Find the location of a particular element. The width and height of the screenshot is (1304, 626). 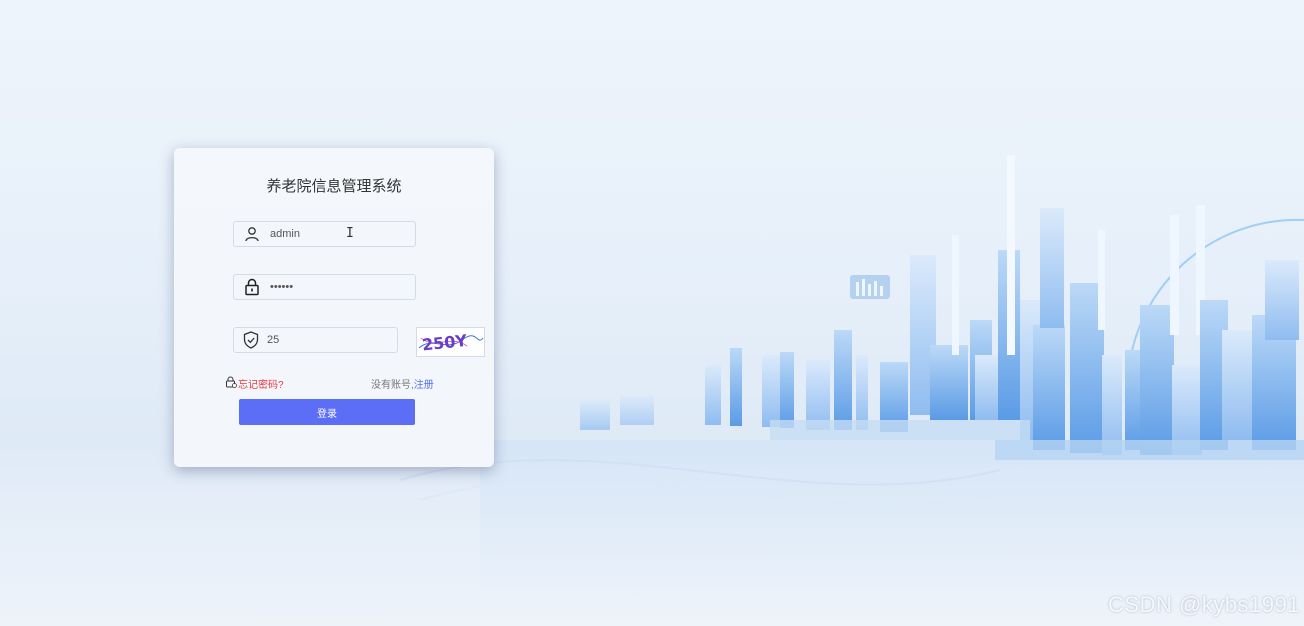

password-field is located at coordinates (324, 287).